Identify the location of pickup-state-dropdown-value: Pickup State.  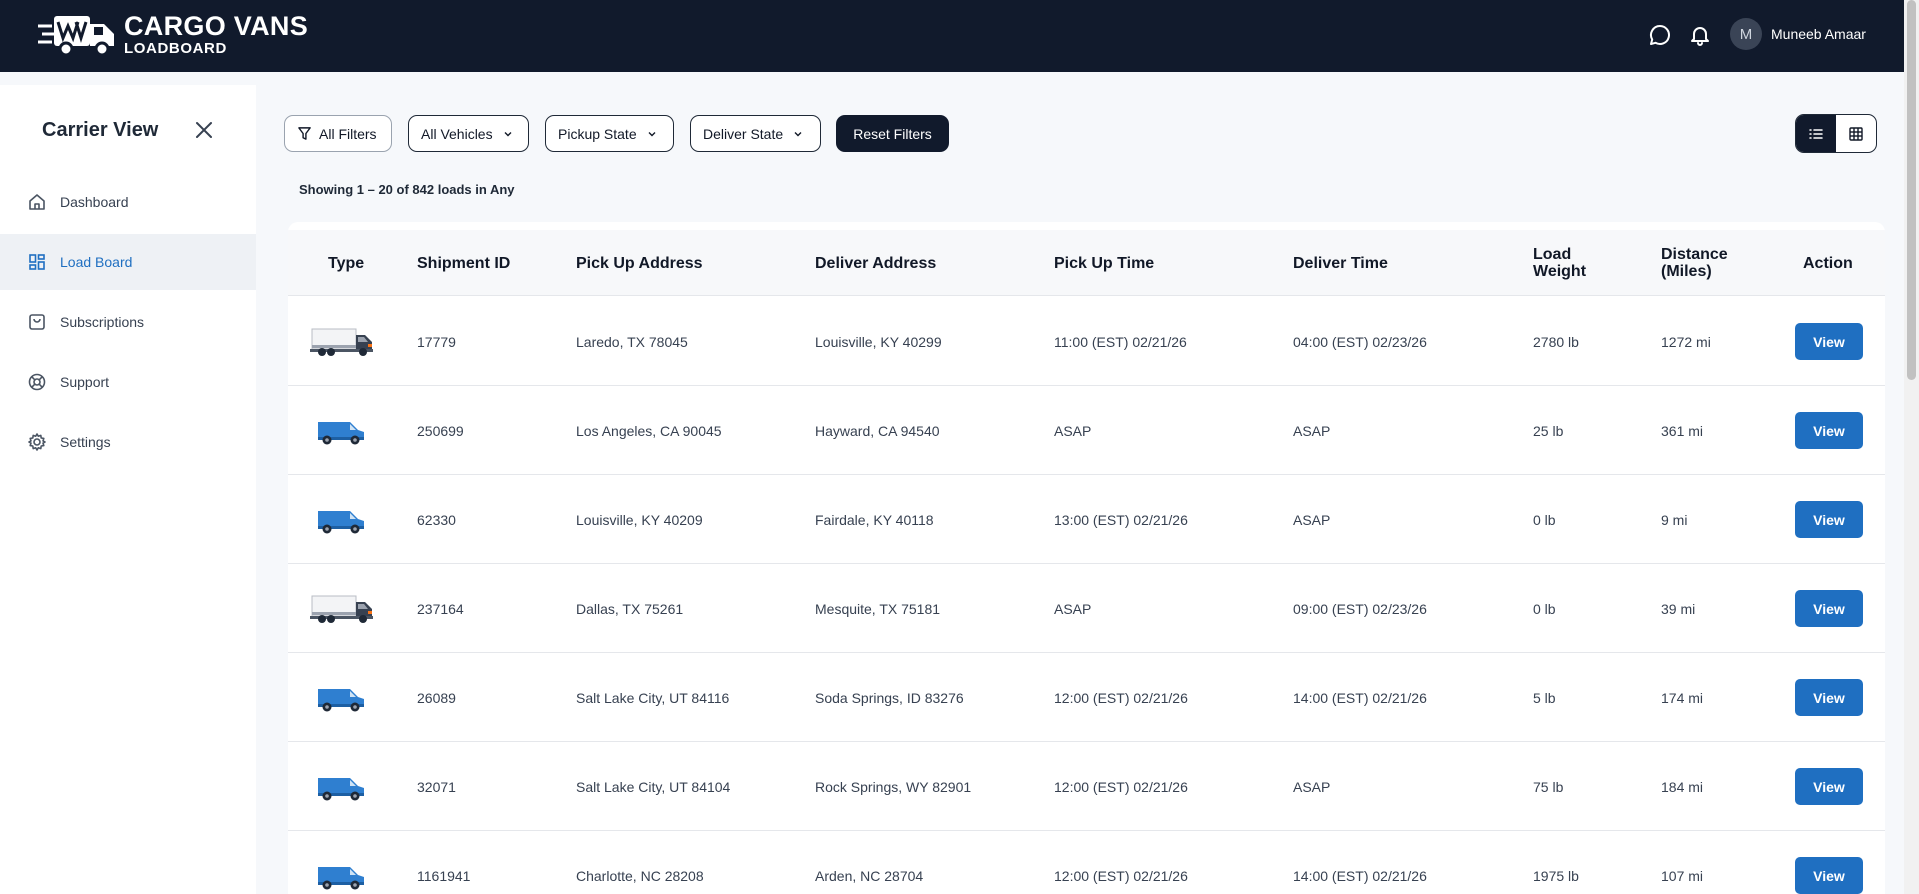
(597, 133).